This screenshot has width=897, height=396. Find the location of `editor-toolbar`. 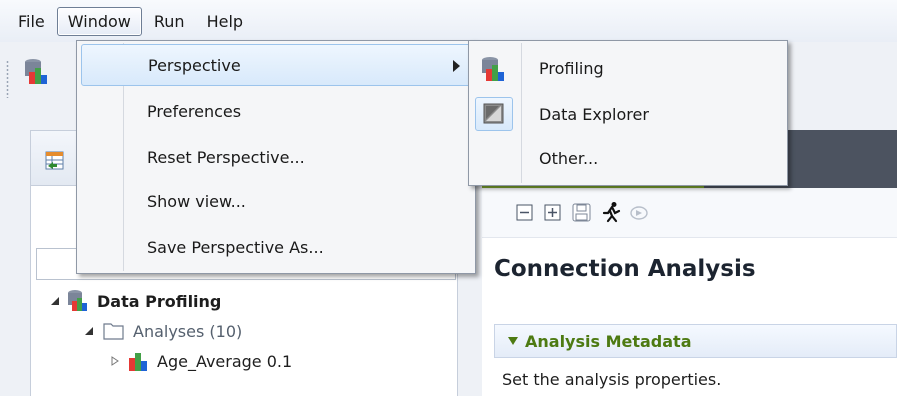

editor-toolbar is located at coordinates (689, 213).